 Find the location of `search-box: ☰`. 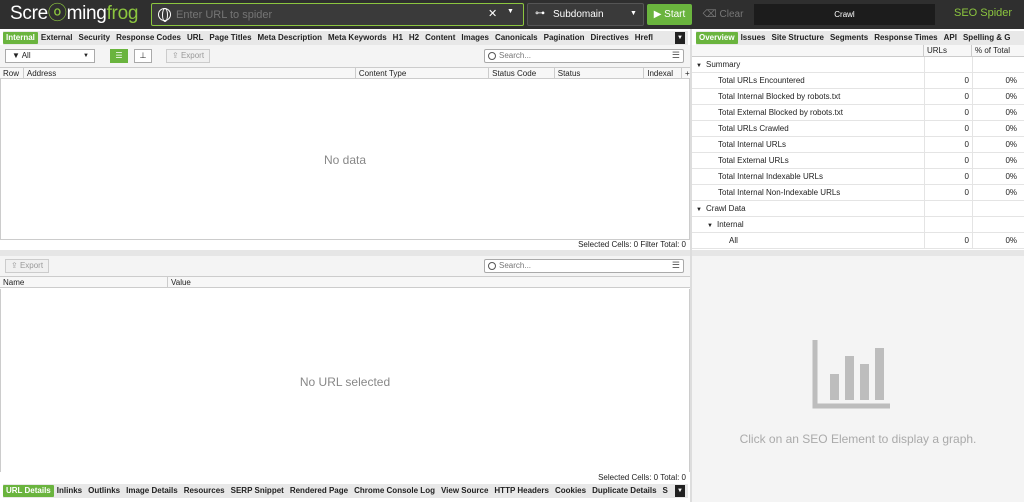

search-box: ☰ is located at coordinates (584, 56).